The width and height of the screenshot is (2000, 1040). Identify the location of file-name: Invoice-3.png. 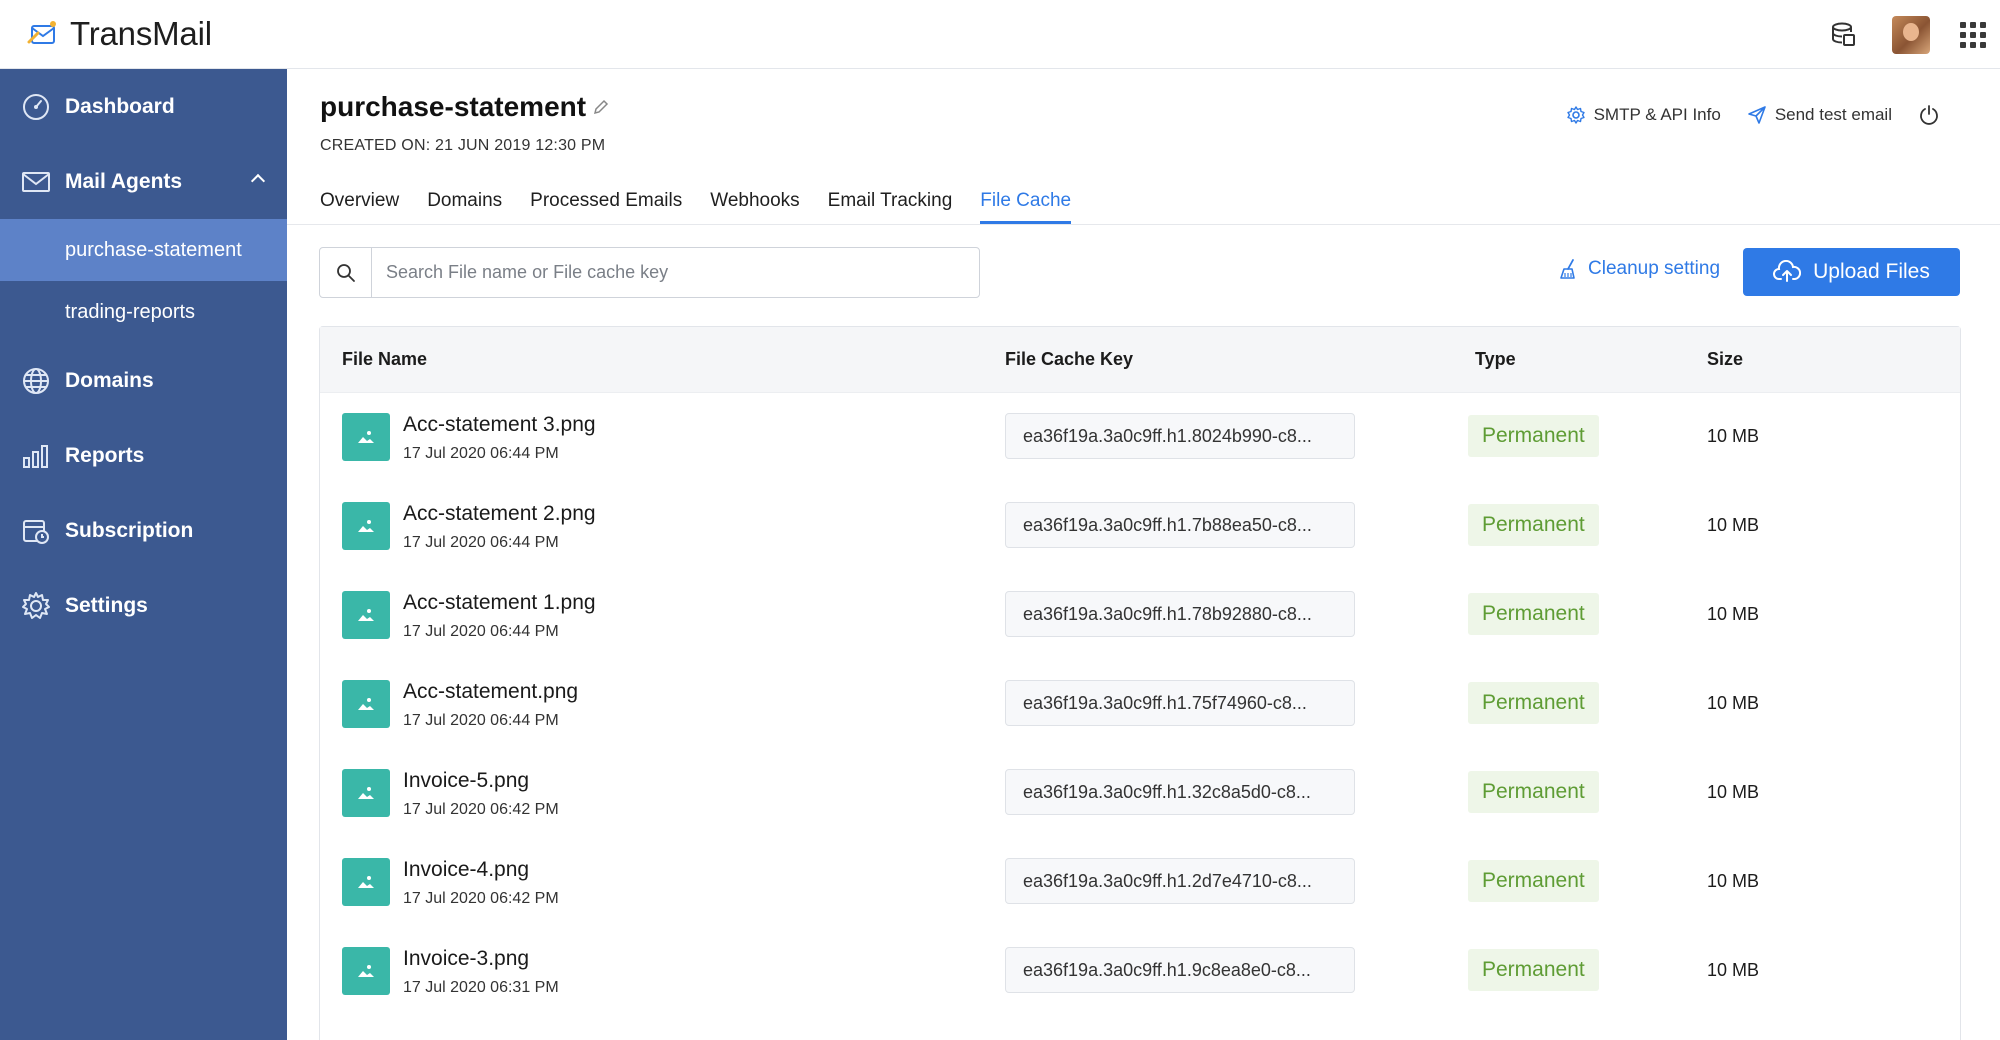
(466, 959).